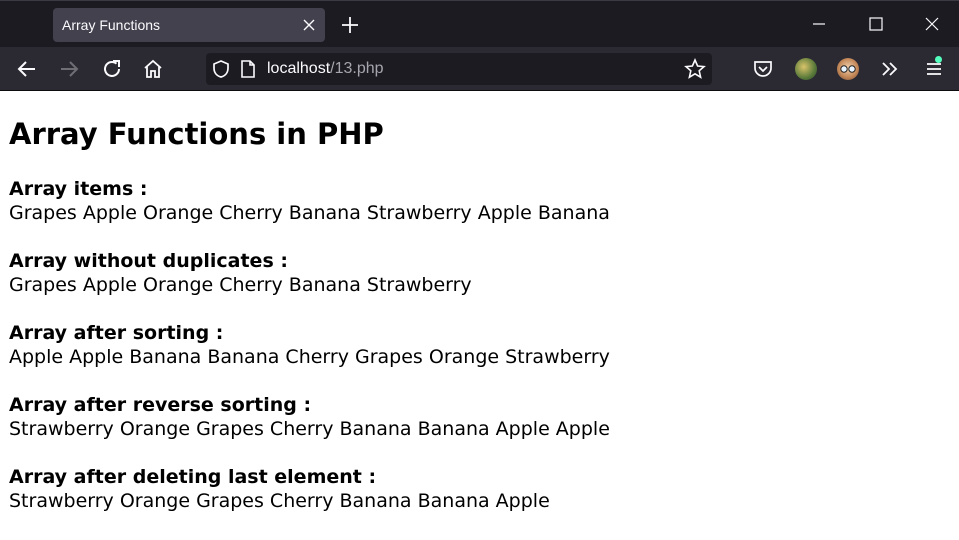  Describe the element at coordinates (932, 24) in the screenshot. I see `close-window-icon` at that location.